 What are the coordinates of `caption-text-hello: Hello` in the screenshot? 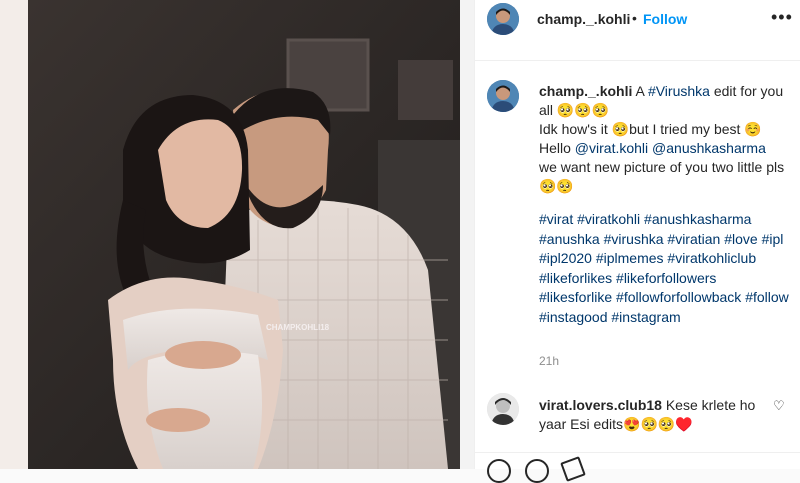 It's located at (557, 148).